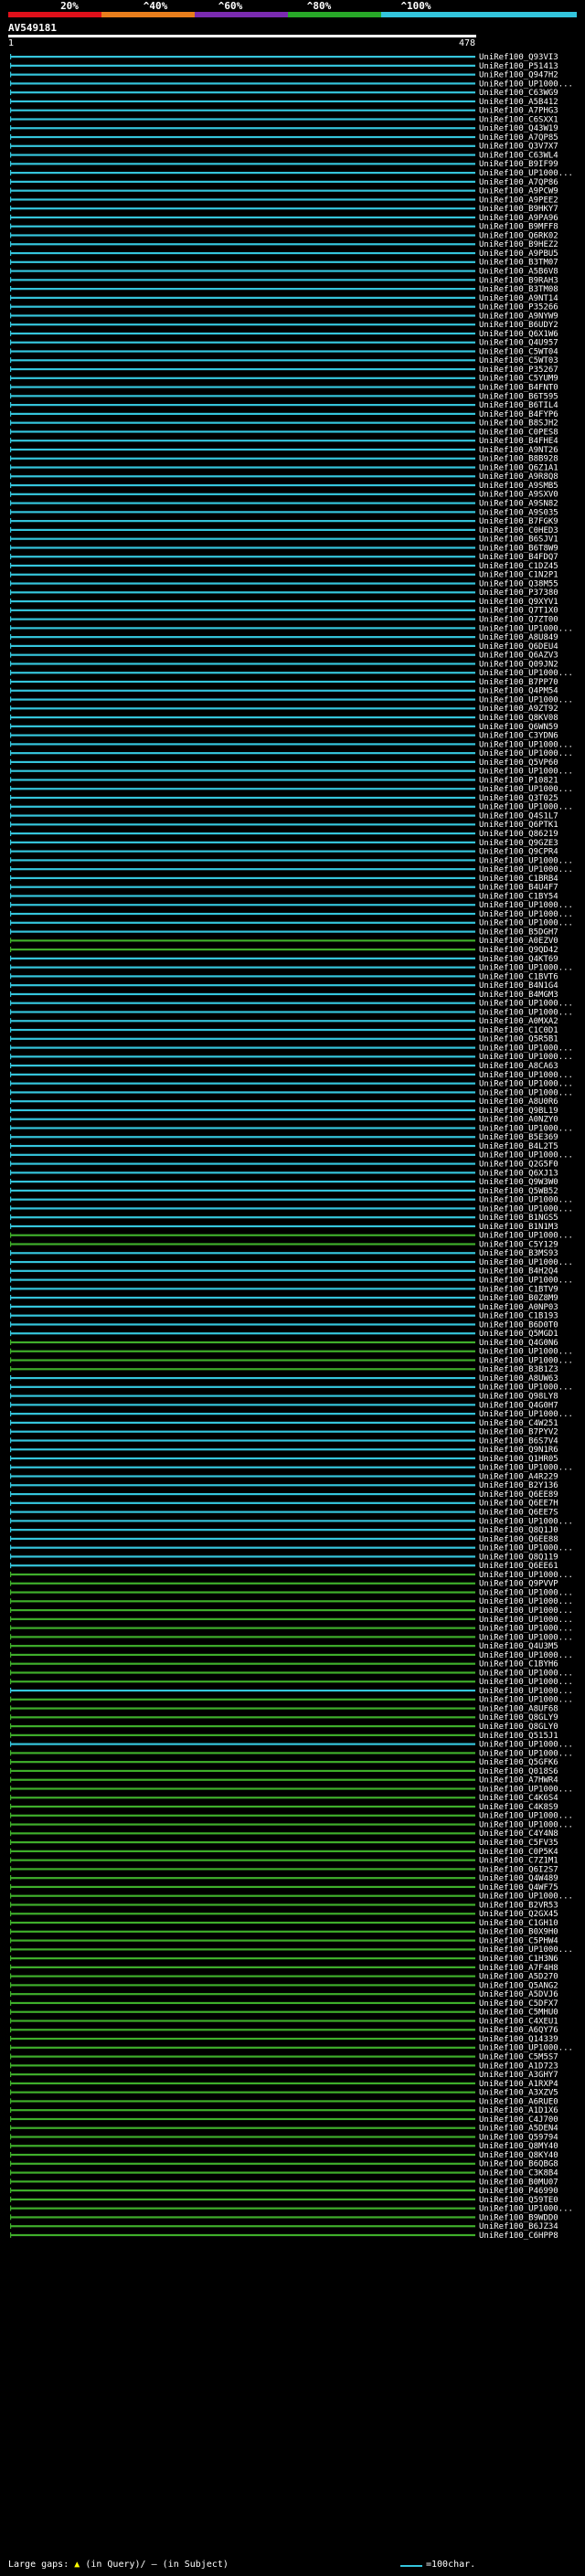 The width and height of the screenshot is (585, 2576). Describe the element at coordinates (518, 1039) in the screenshot. I see `hit-label: UniRef100_Q5R5B1` at that location.